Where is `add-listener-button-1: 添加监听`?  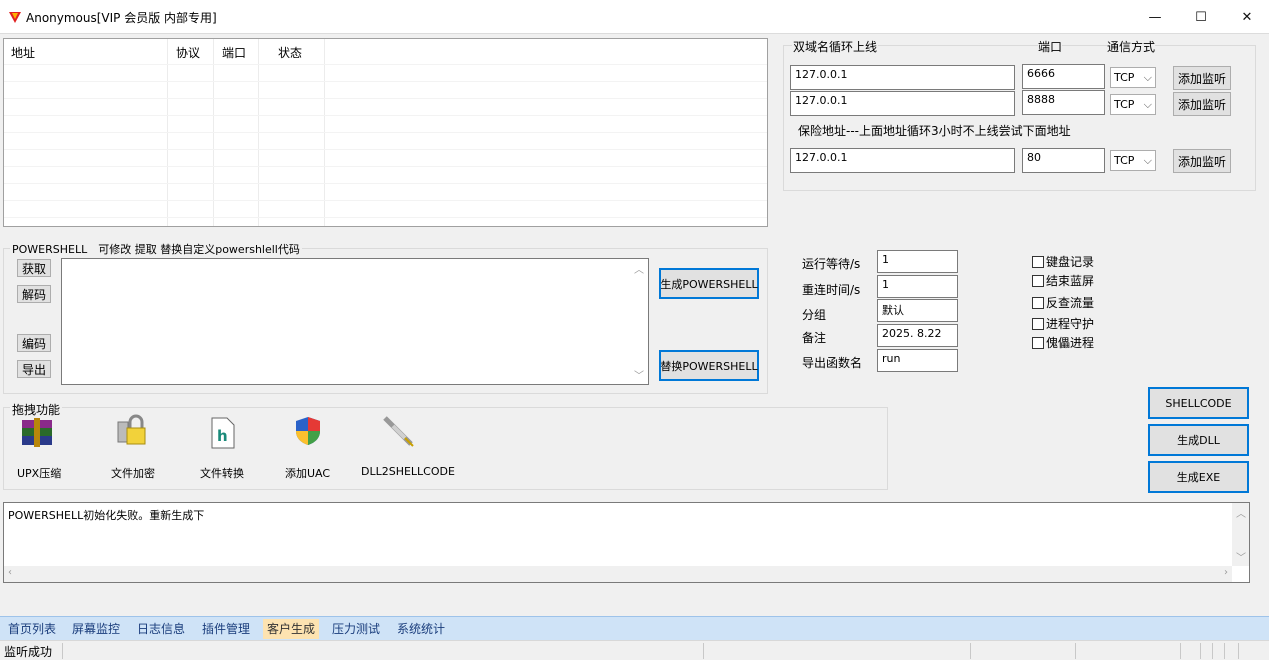 add-listener-button-1: 添加监听 is located at coordinates (1202, 78).